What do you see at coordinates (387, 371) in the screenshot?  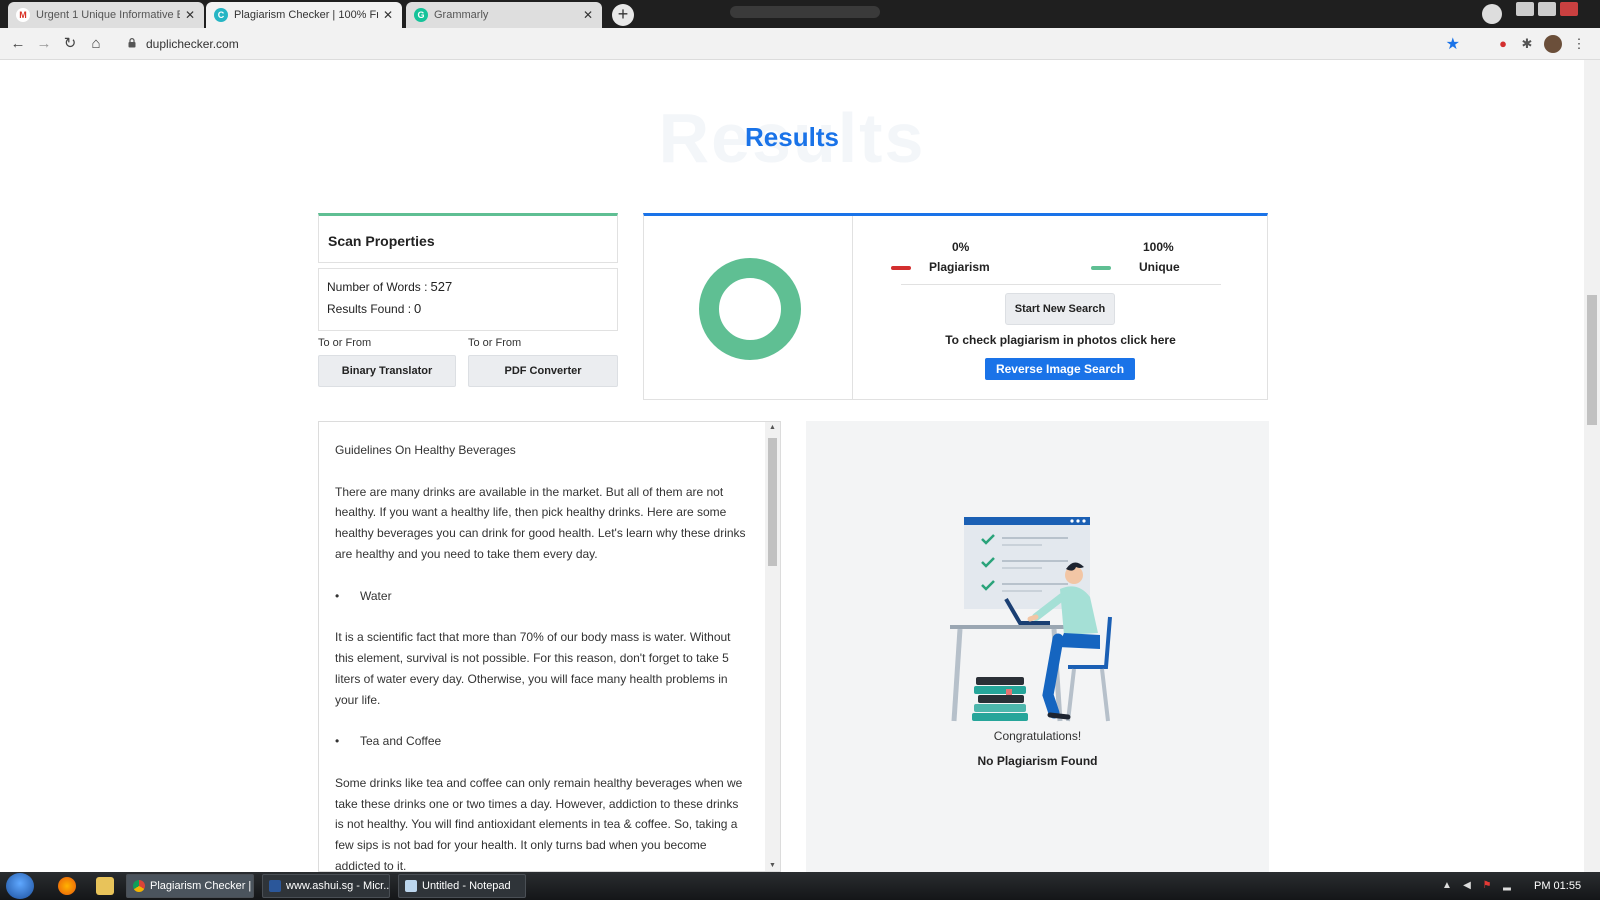 I see `binary-translator-button: Binary Translator` at bounding box center [387, 371].